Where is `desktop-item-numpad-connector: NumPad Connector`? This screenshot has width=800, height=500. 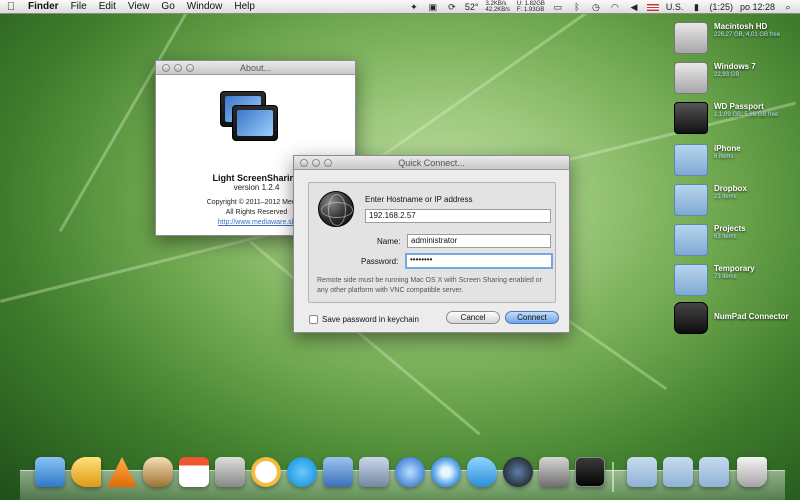 desktop-item-numpad-connector: NumPad Connector is located at coordinates (737, 322).